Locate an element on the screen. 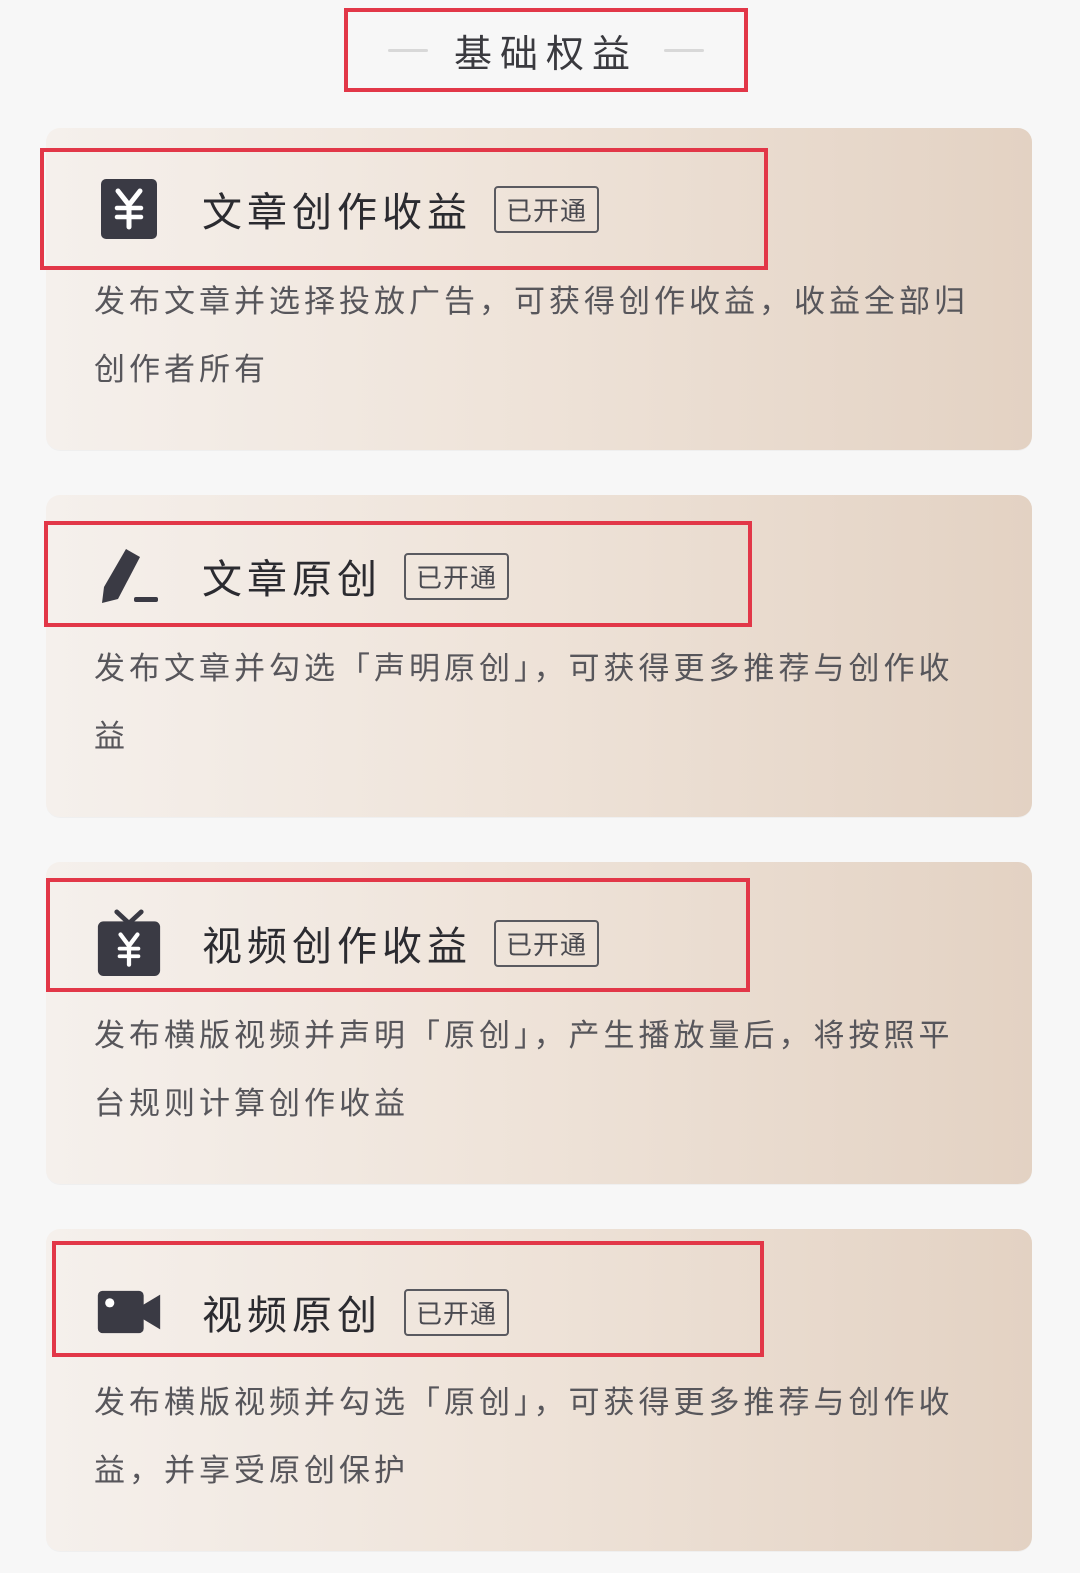  section-title-box: 基础权益 is located at coordinates (546, 50).